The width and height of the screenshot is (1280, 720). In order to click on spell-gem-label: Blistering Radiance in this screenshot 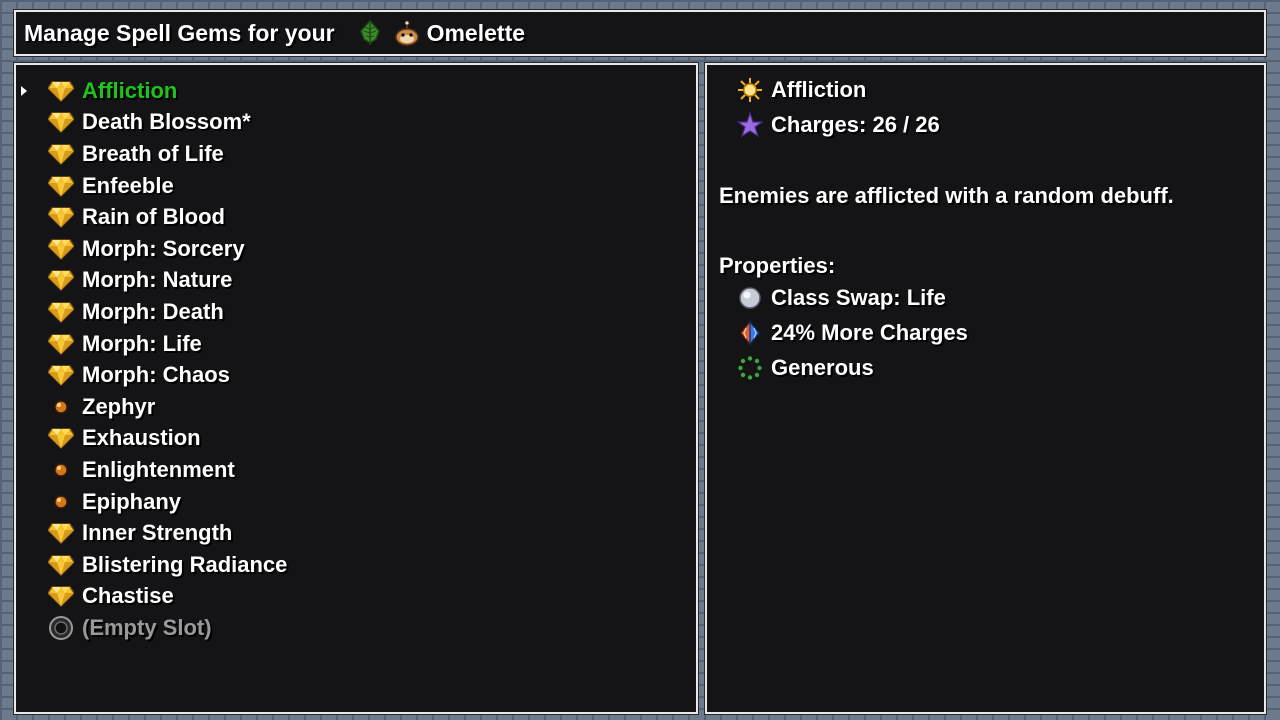, I will do `click(185, 564)`.